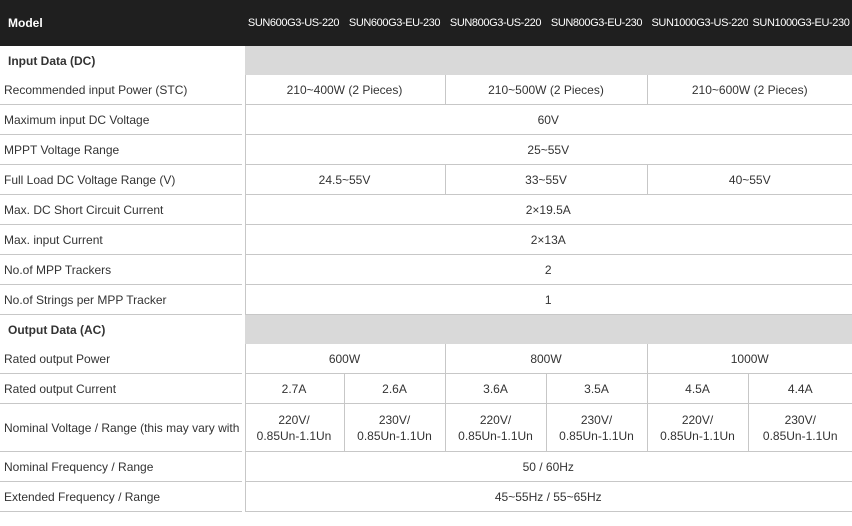  I want to click on model-name: SUN1000G3-EU-230, so click(800, 23).